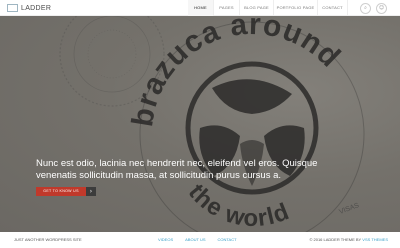 The width and height of the screenshot is (400, 248). What do you see at coordinates (227, 8) in the screenshot?
I see `nav-pages: PAGES` at bounding box center [227, 8].